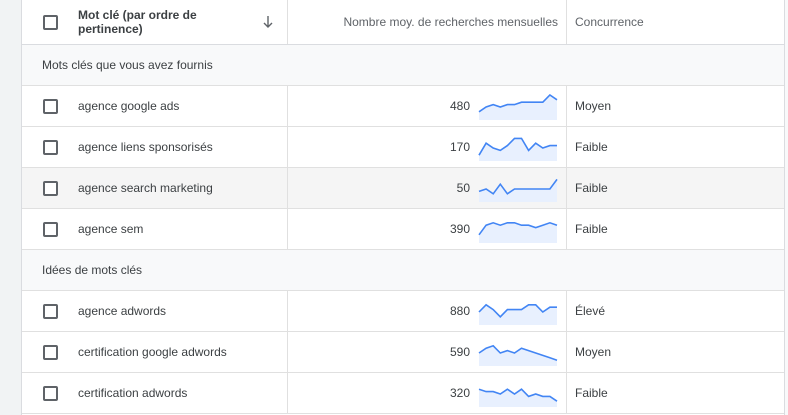  I want to click on volume-column-header: Nombre moy. de recherches mensuelles, so click(427, 22).